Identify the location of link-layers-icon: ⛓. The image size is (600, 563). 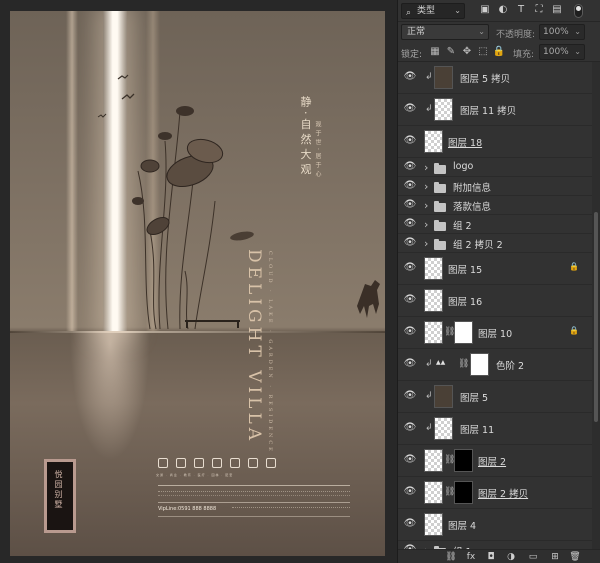
(451, 556).